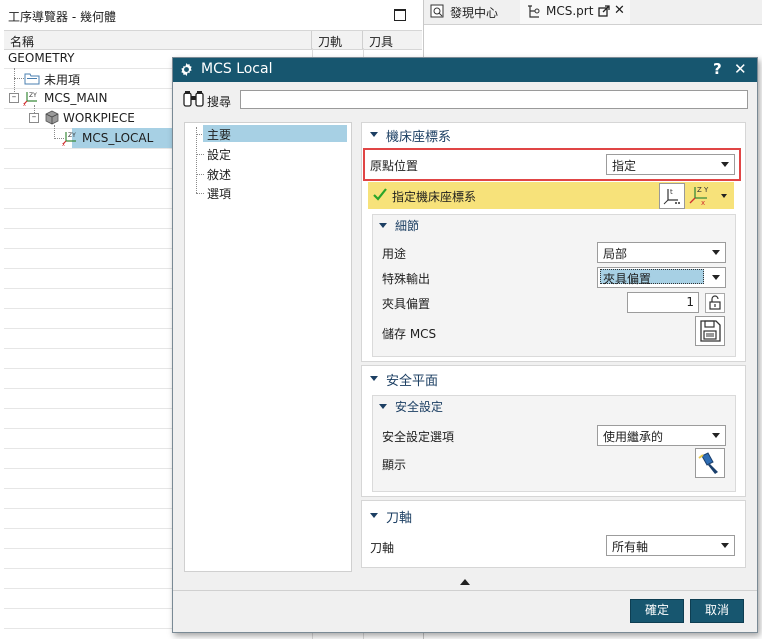  Describe the element at coordinates (382, 548) in the screenshot. I see `tool-axis-label: 刀軸` at that location.